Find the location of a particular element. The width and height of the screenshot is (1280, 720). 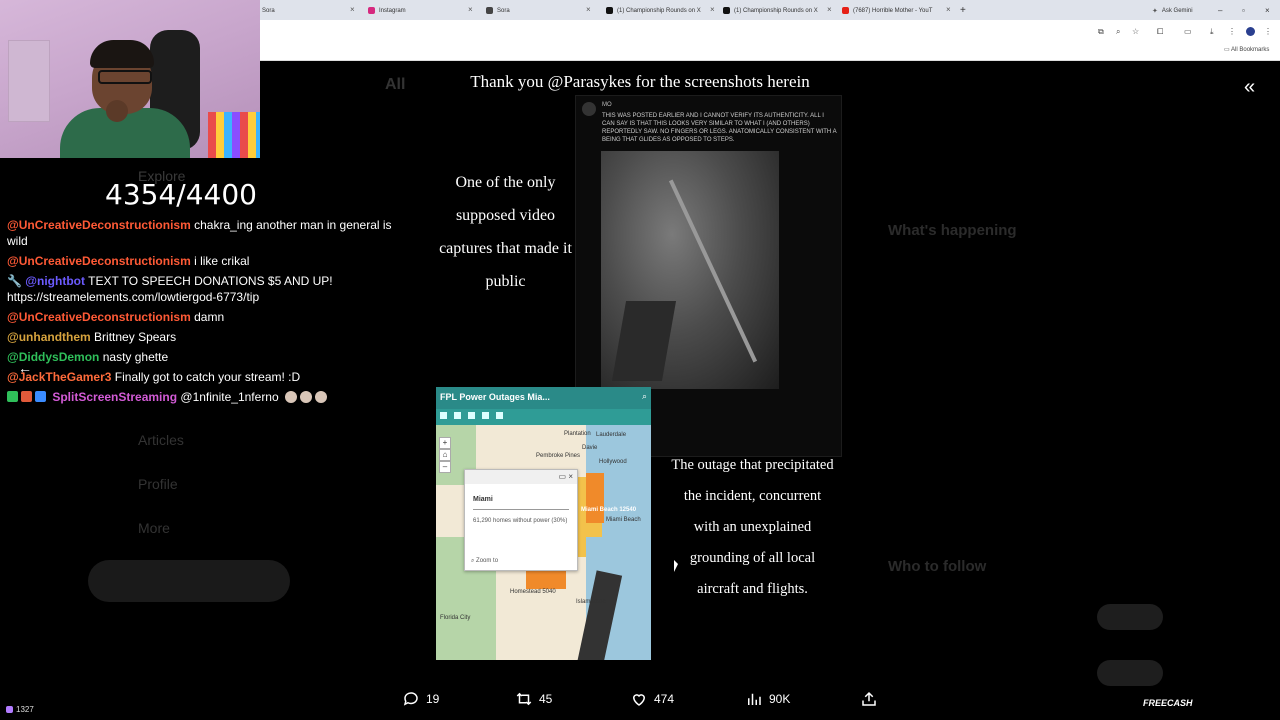

instagram-icon is located at coordinates (371, 10).